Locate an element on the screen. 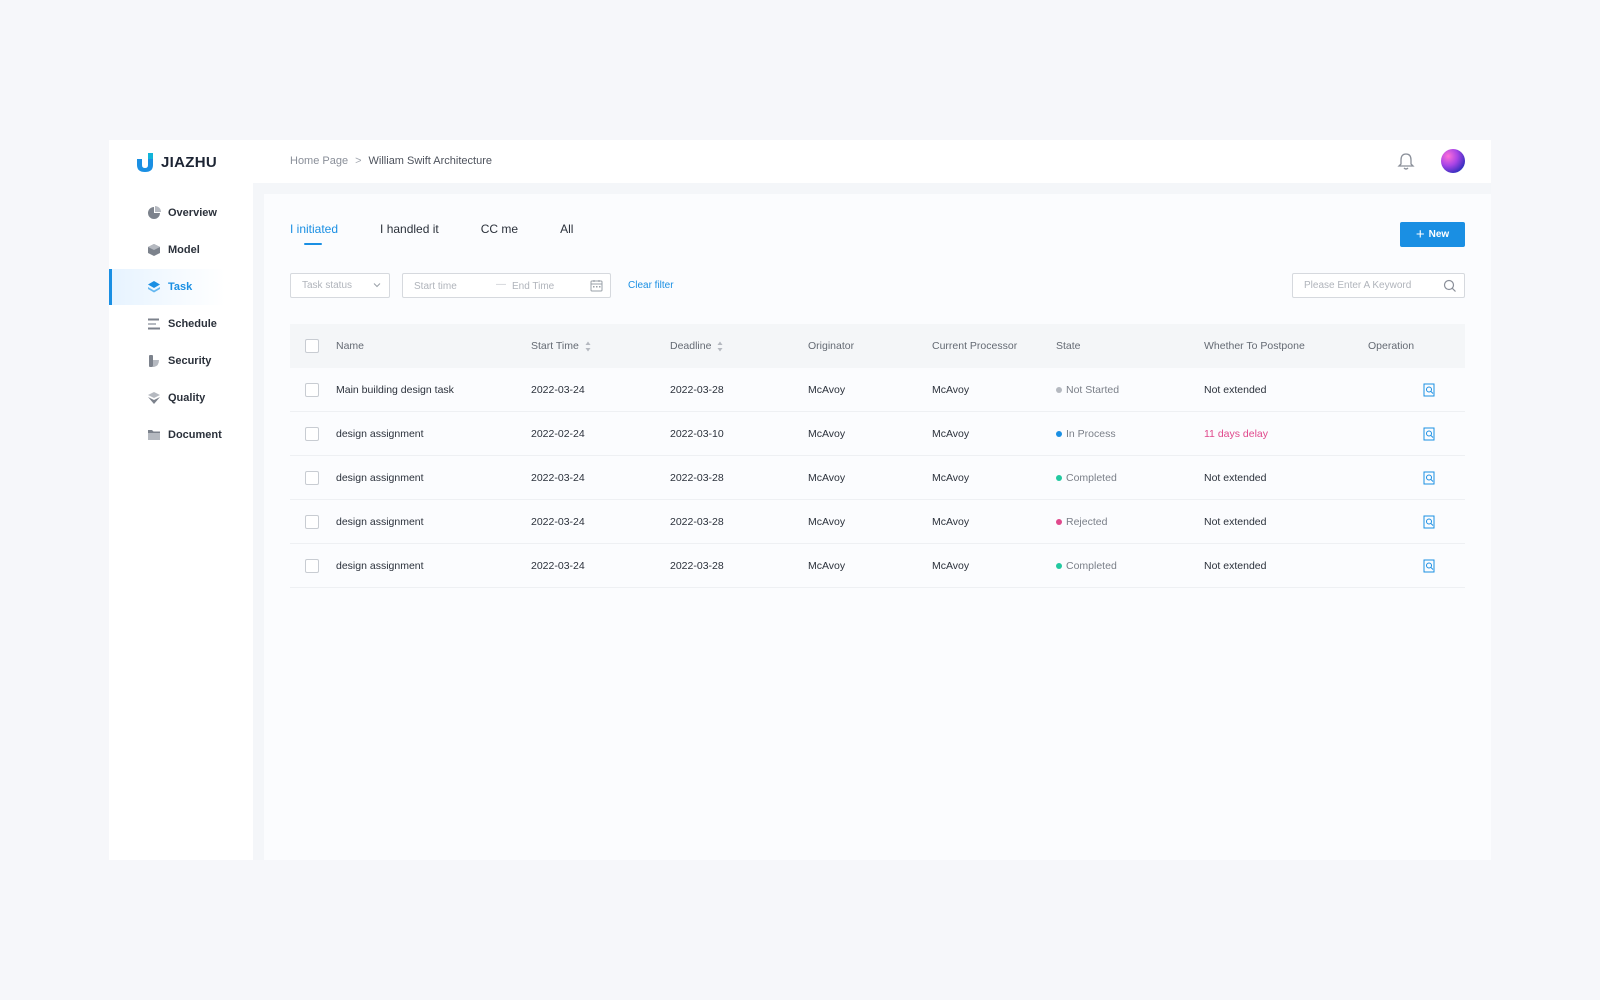 Image resolution: width=1600 pixels, height=1000 pixels. quality-icon is located at coordinates (154, 398).